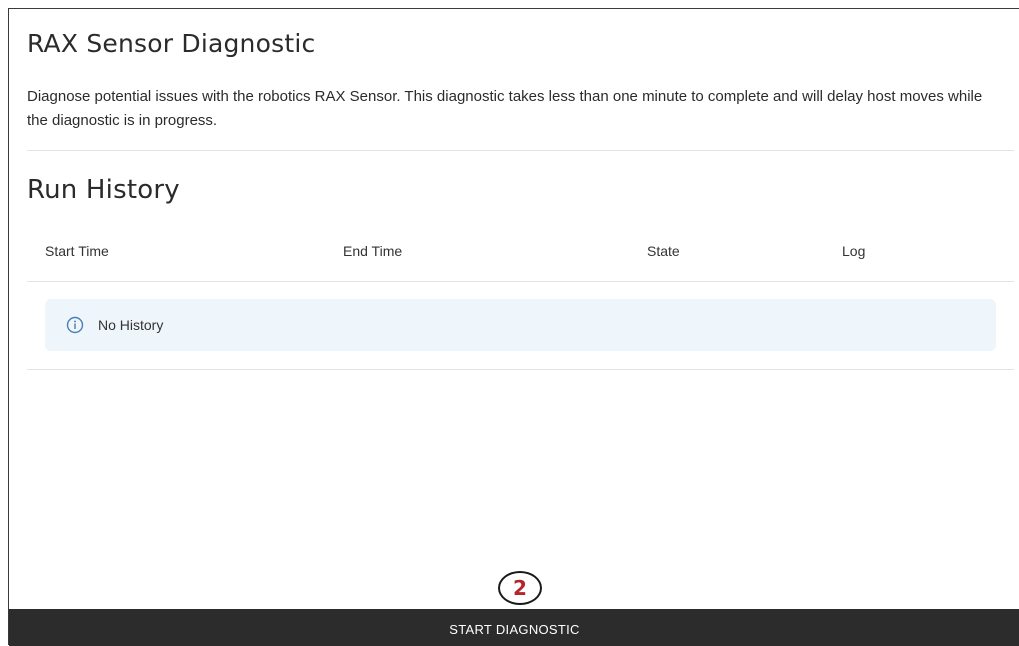  I want to click on column-header-log: Log, so click(854, 251).